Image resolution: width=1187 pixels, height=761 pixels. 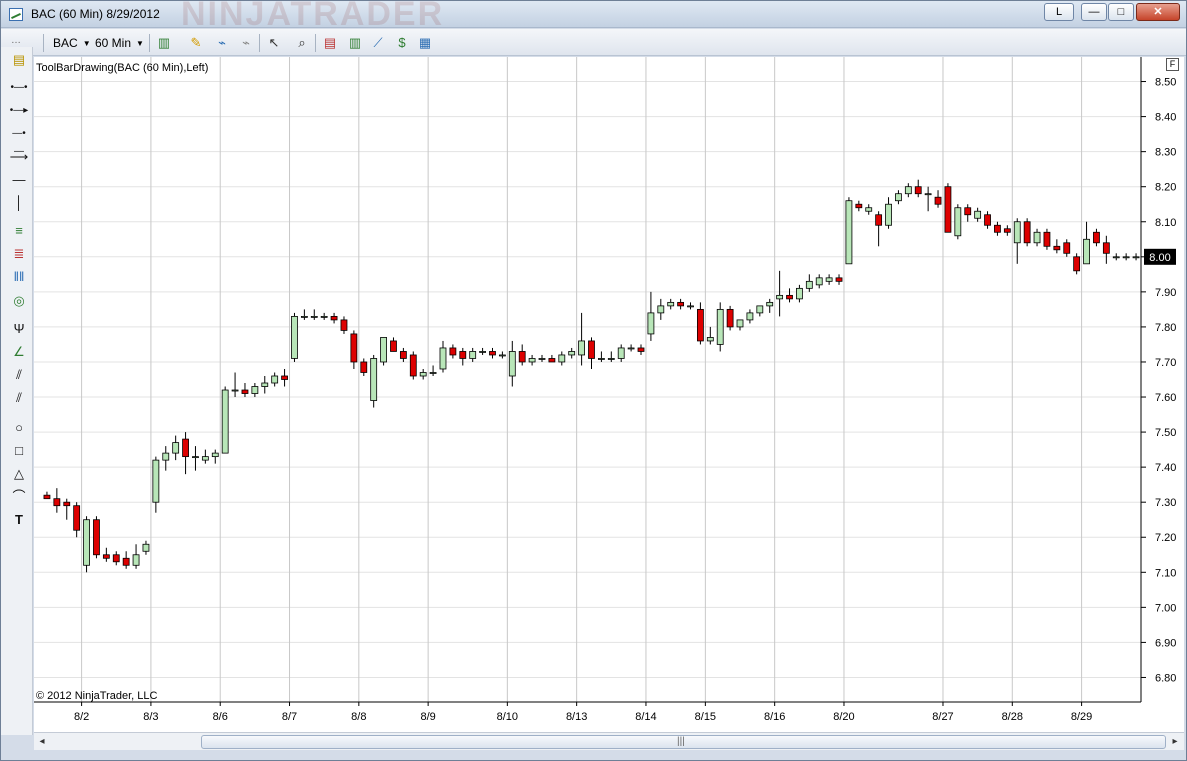 I want to click on fibonacci-circle-icon: ◎, so click(x=19, y=301).